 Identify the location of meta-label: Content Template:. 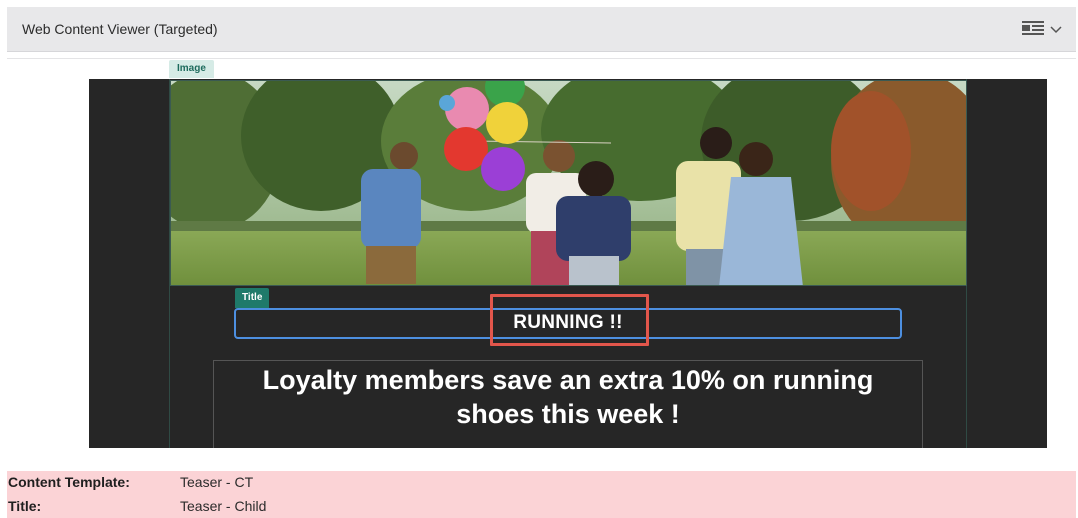
(69, 482).